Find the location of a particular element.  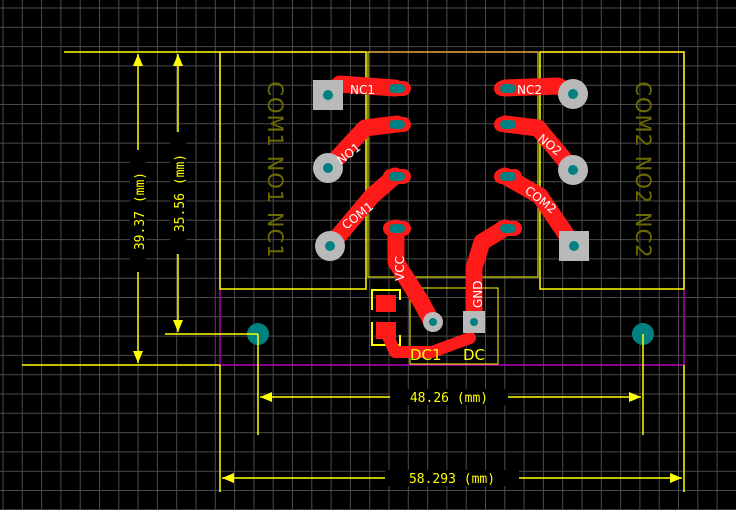

dim-text-outer-height: 39.37 (mm) is located at coordinates (140, 211).